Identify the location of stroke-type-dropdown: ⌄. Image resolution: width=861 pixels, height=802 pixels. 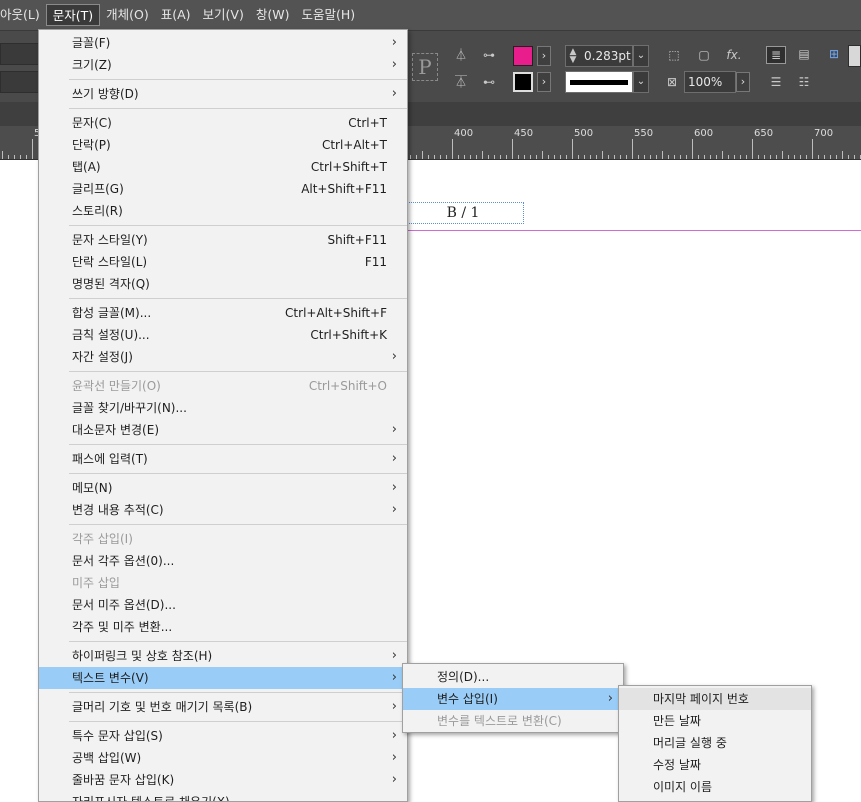
(641, 82).